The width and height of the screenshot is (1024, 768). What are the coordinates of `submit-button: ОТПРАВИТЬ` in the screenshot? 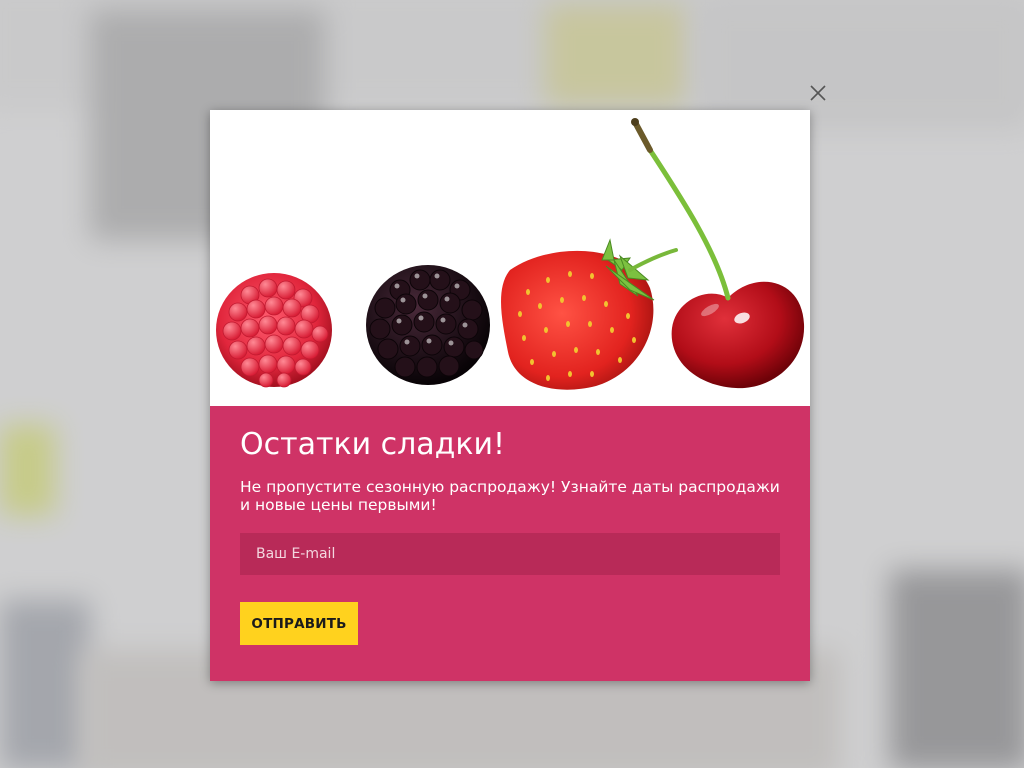 It's located at (299, 623).